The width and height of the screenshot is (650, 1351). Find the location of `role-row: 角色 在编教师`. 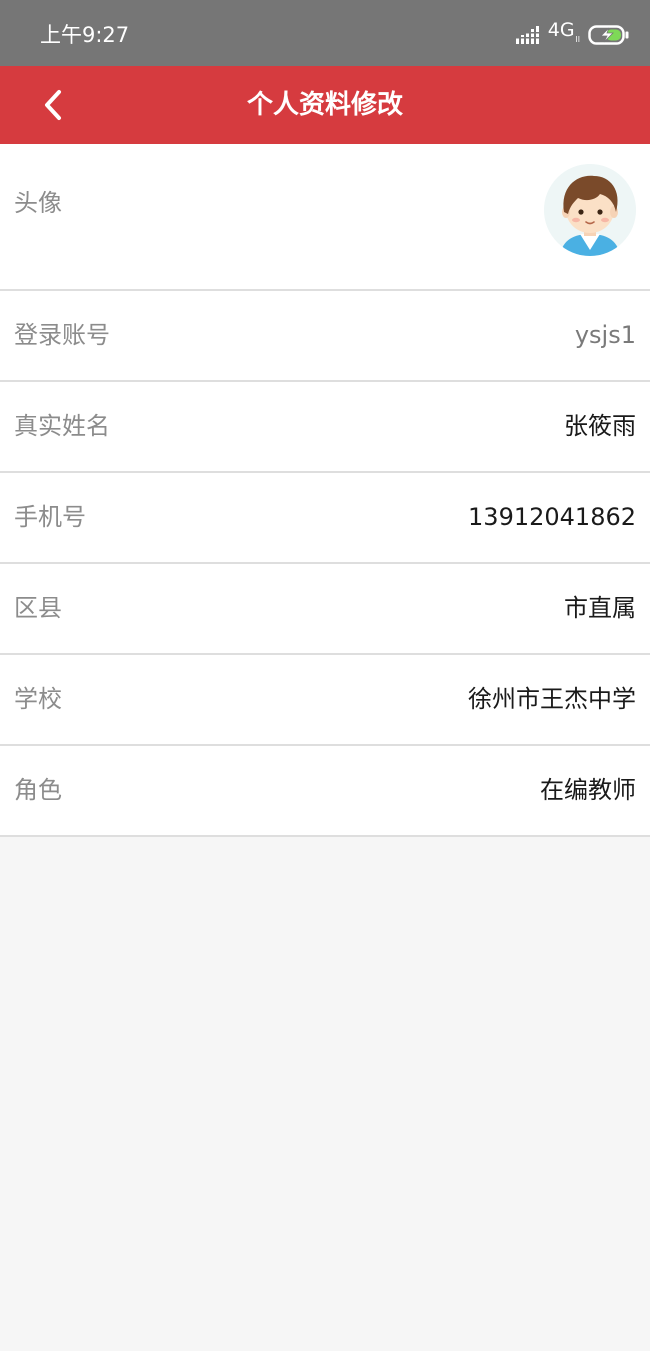

role-row: 角色 在编教师 is located at coordinates (325, 791).